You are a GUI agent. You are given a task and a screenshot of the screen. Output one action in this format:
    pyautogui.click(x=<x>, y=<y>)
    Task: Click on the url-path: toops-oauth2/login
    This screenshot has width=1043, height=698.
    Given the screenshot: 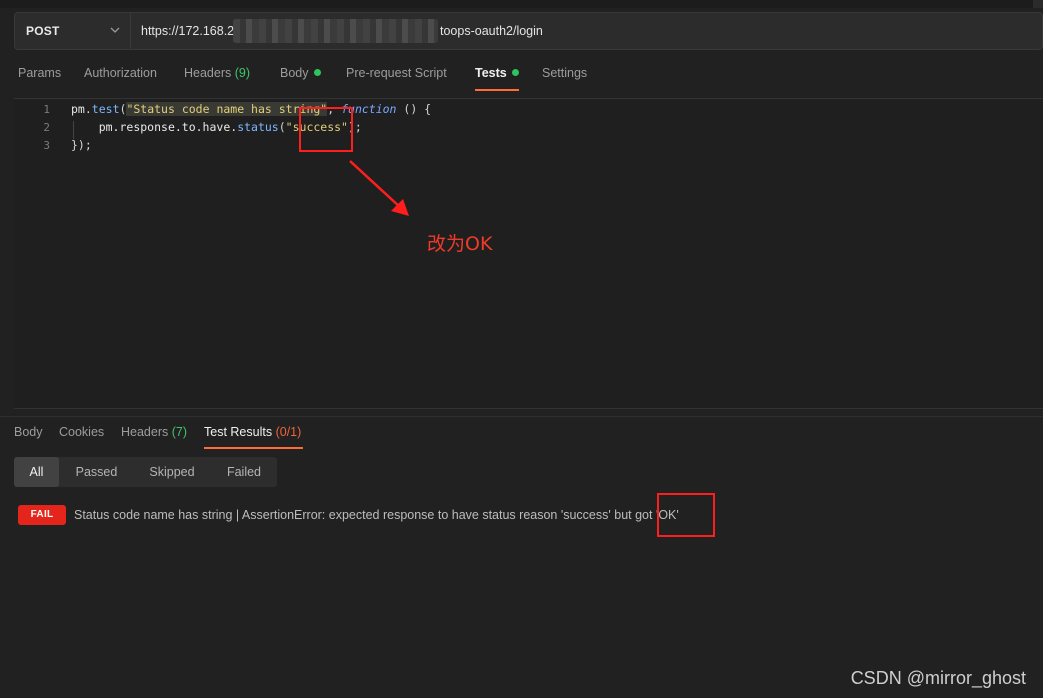 What is the action you would take?
    pyautogui.click(x=491, y=31)
    